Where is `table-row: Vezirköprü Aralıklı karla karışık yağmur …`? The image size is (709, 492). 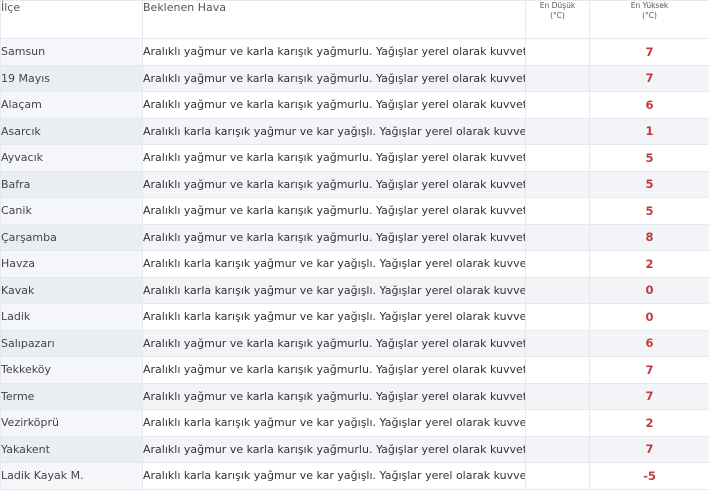 table-row: Vezirköprü Aralıklı karla karışık yağmur … is located at coordinates (354, 423).